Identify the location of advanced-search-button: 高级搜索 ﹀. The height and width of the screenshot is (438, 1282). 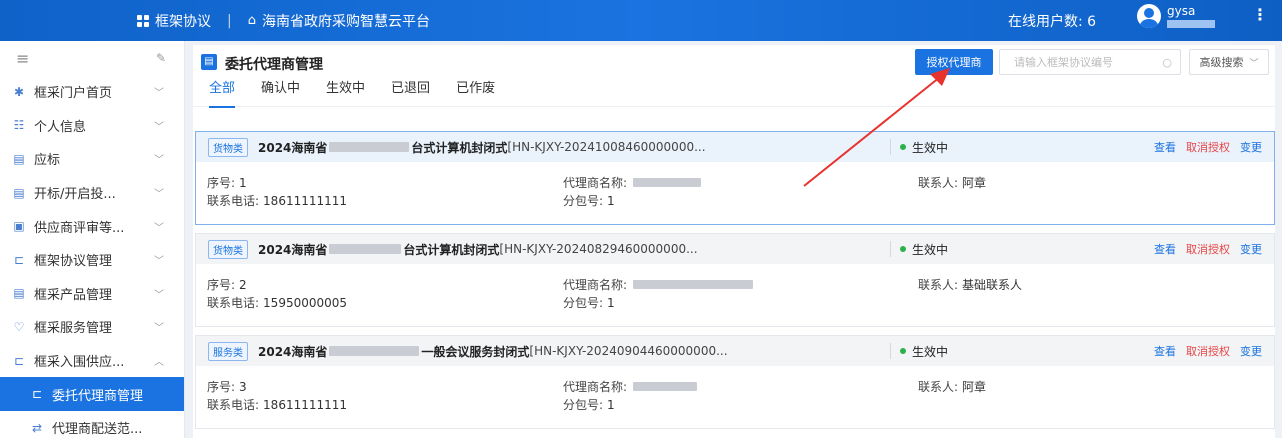
(1229, 62).